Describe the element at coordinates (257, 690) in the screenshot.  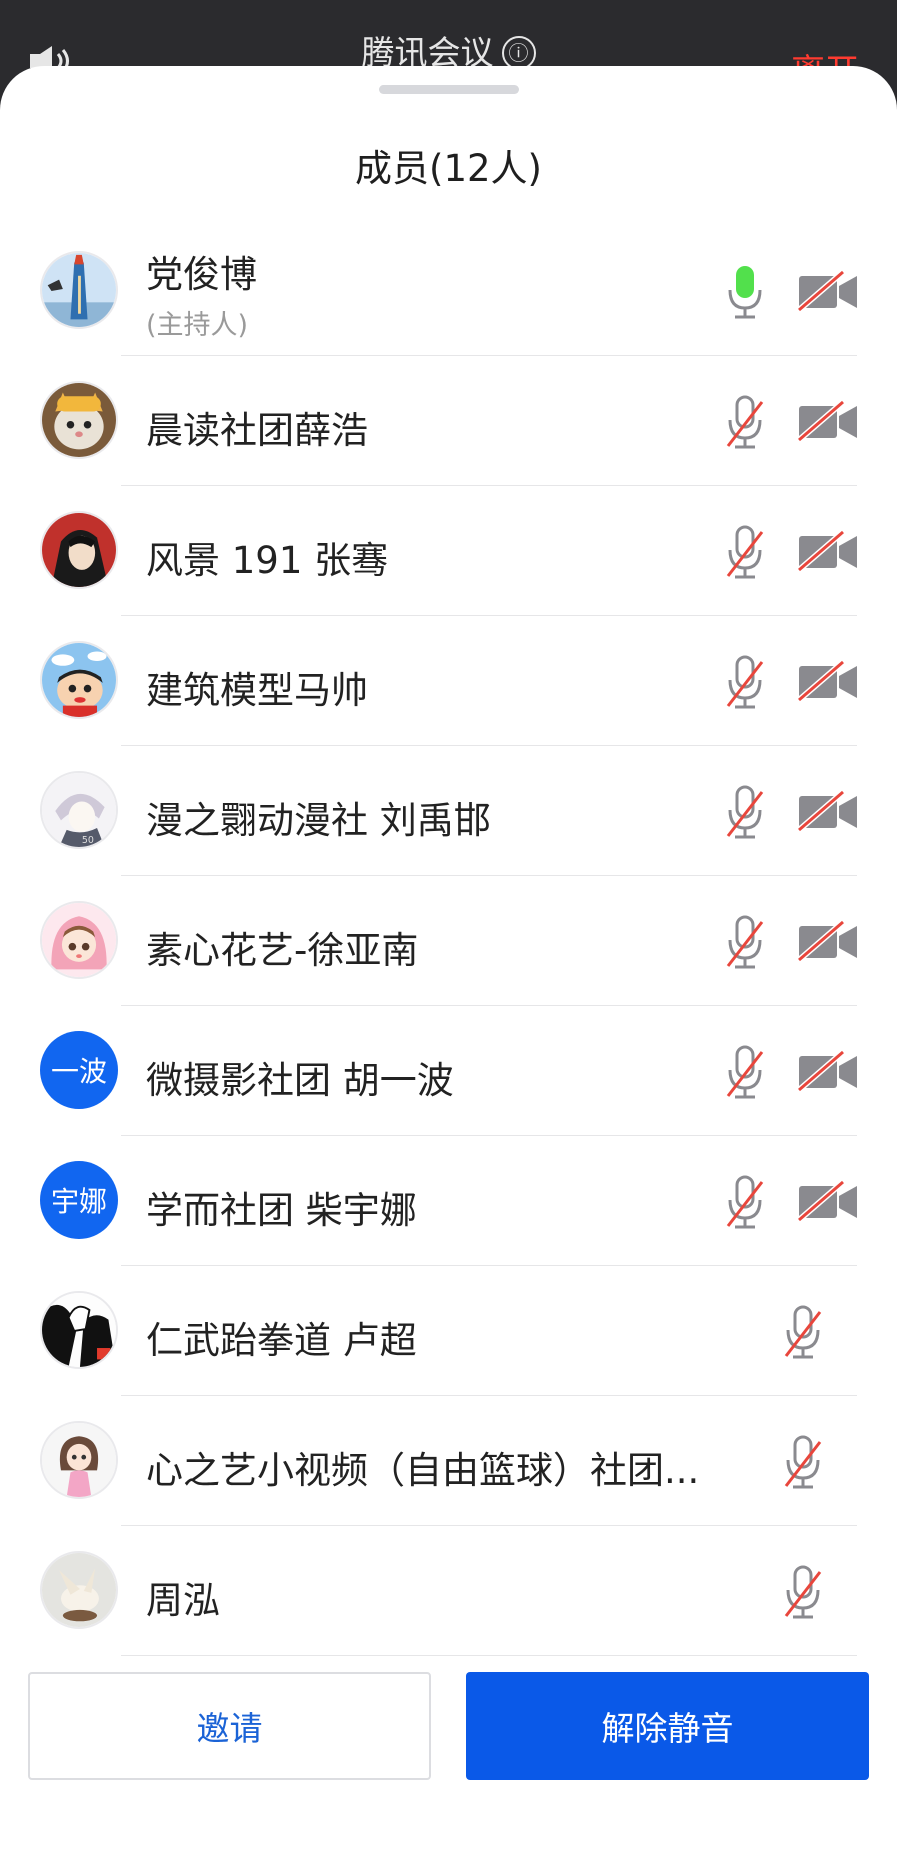
I see `member-name: 建筑模型马帅` at that location.